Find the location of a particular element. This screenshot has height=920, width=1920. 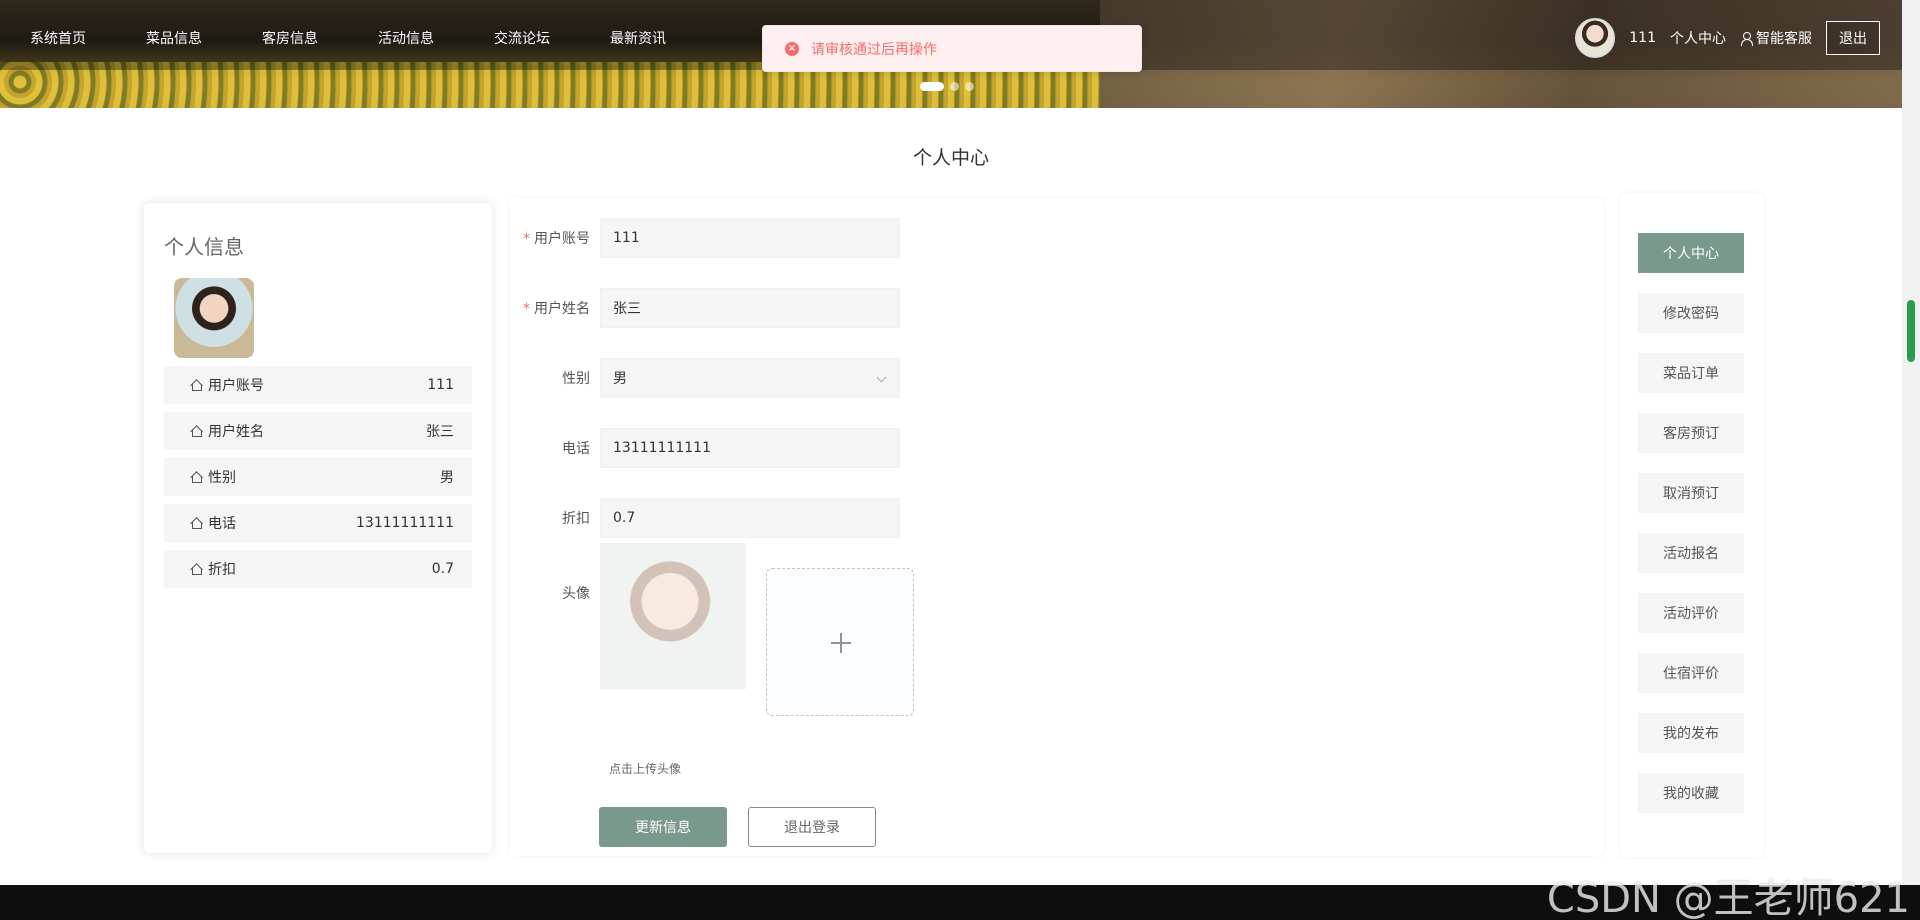

nav-item-news: 最新资讯 is located at coordinates (638, 38).